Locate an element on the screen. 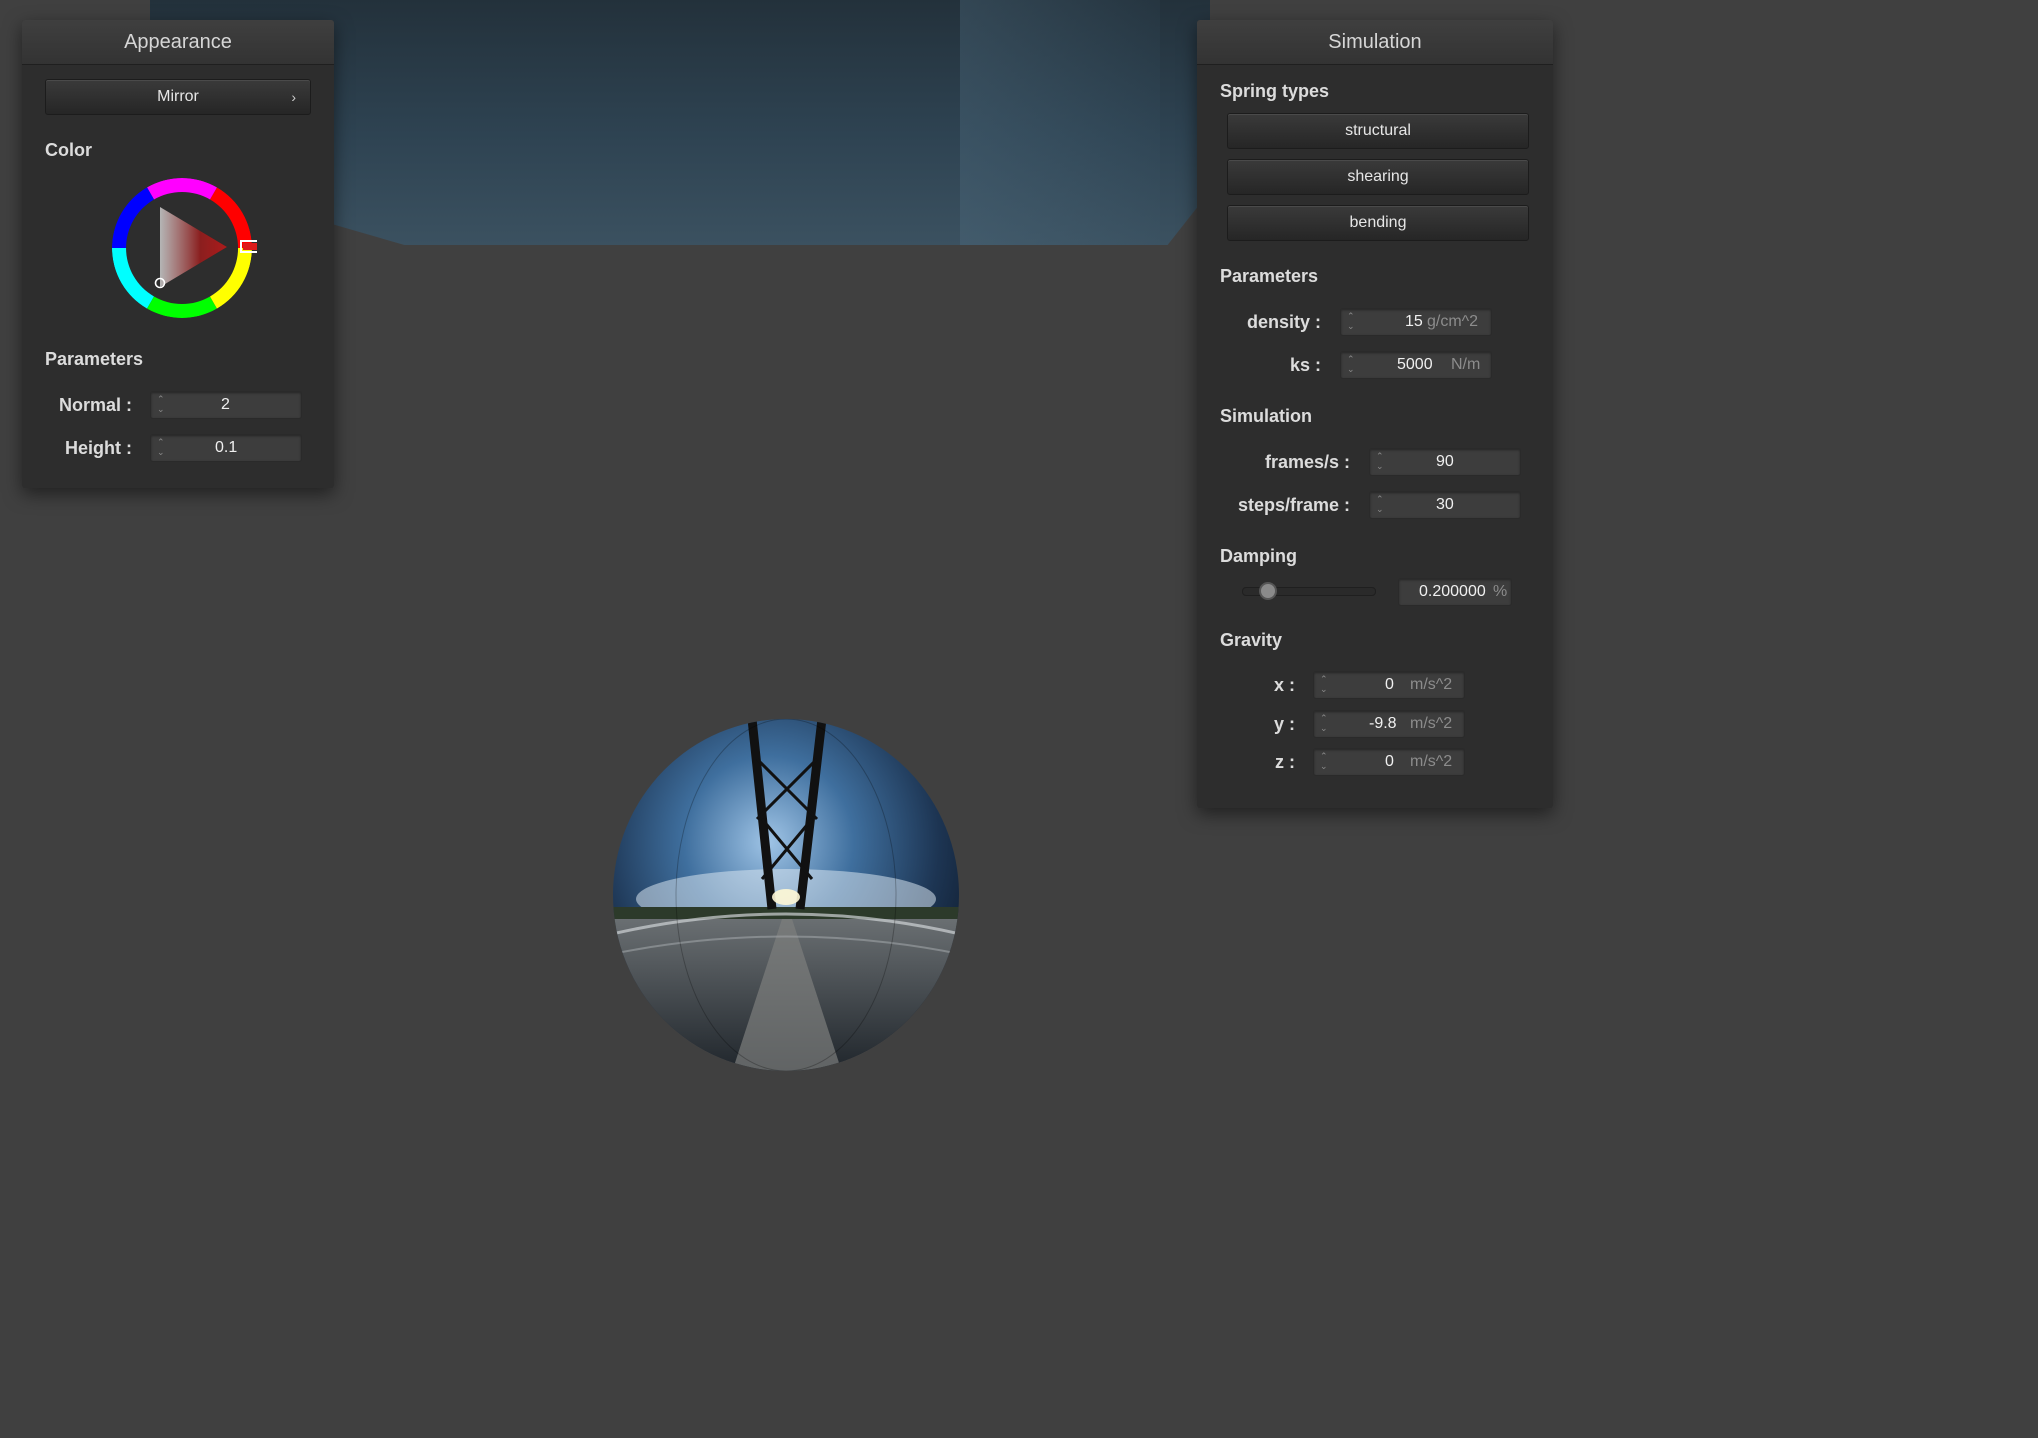 This screenshot has height=1438, width=2038. environment-backdrop-highlight is located at coordinates (1060, 122).